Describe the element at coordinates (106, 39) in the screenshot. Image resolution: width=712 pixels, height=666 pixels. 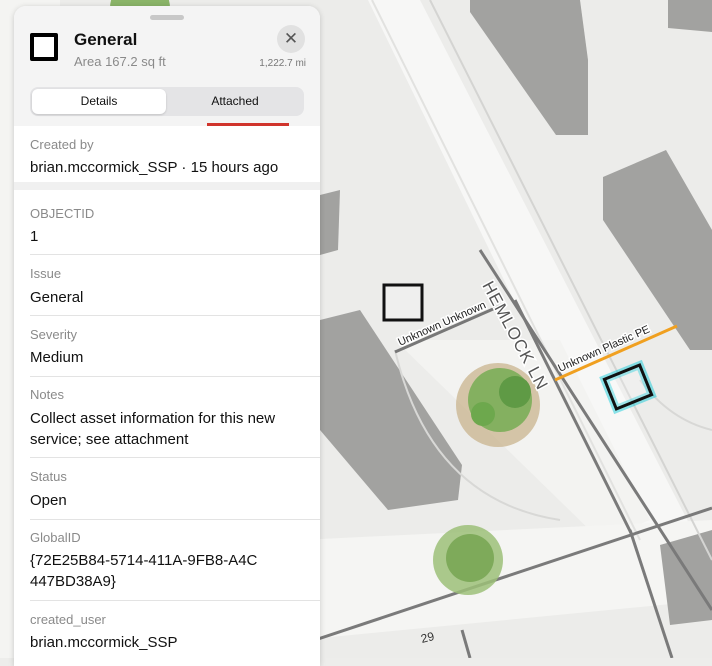
I see `popup-title: General` at that location.